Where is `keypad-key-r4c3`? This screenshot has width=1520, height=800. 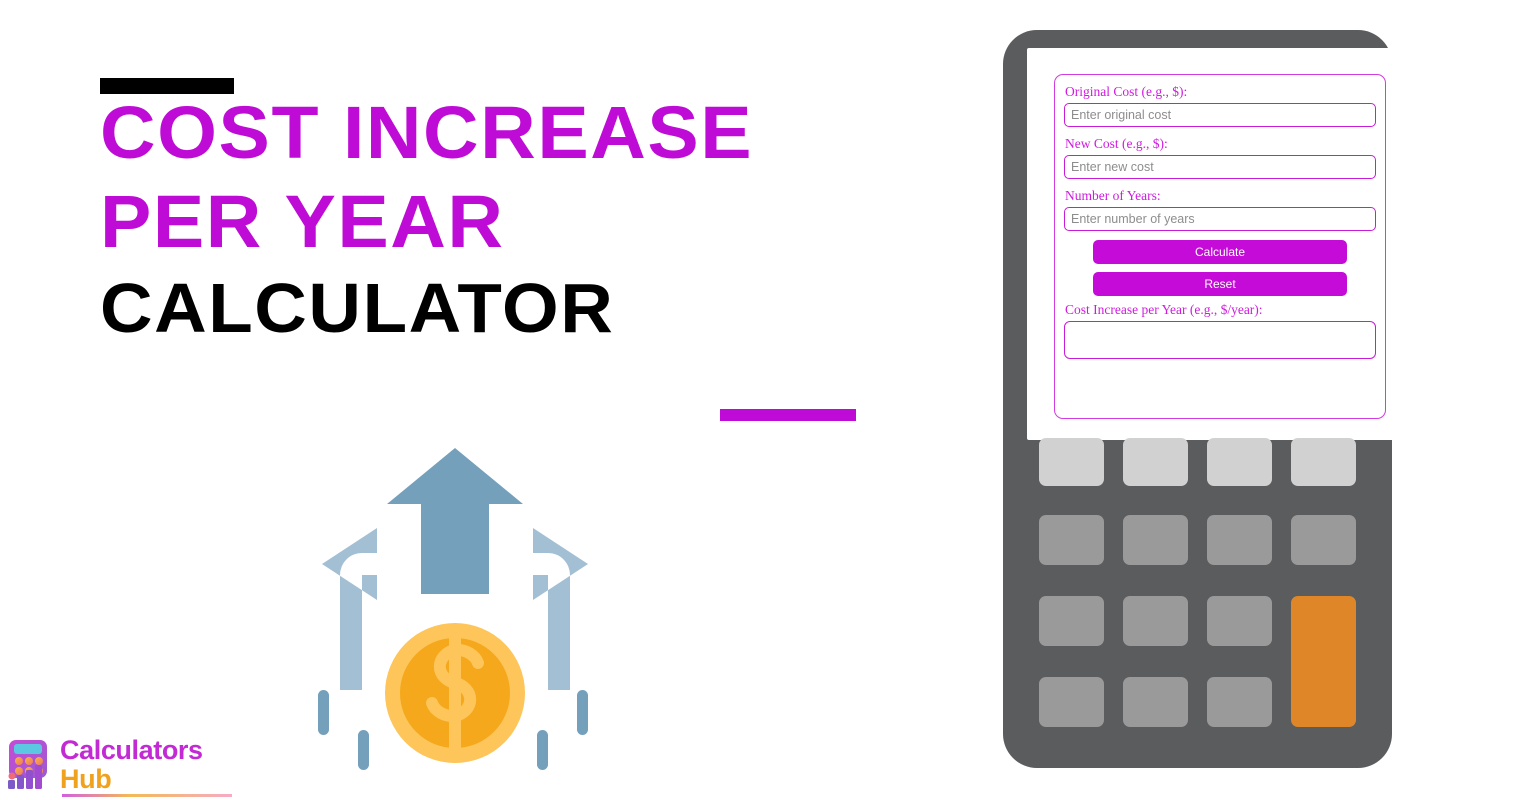
keypad-key-r4c3 is located at coordinates (1239, 702).